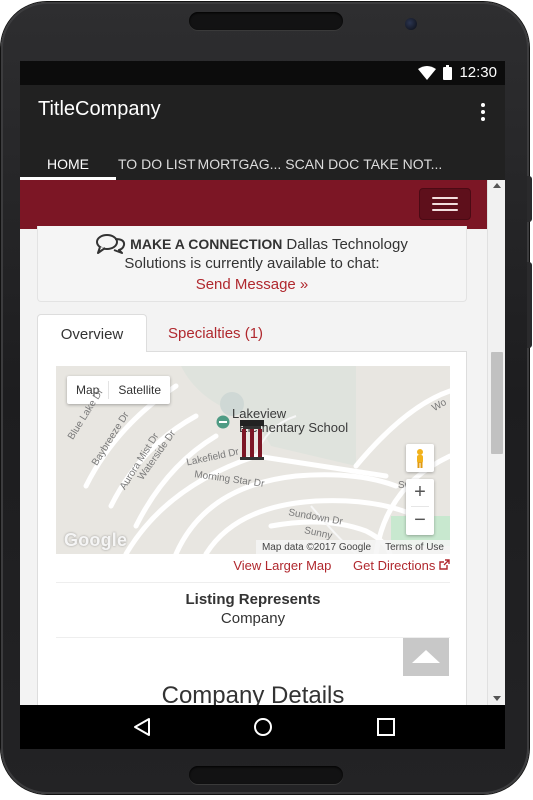 The width and height of the screenshot is (533, 800). I want to click on zoom-control: + −, so click(420, 507).